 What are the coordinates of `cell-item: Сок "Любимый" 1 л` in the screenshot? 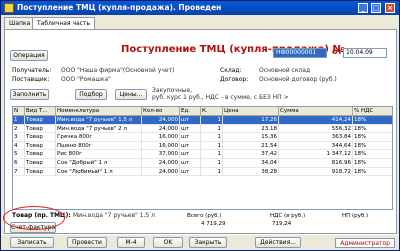 It's located at (99, 172).